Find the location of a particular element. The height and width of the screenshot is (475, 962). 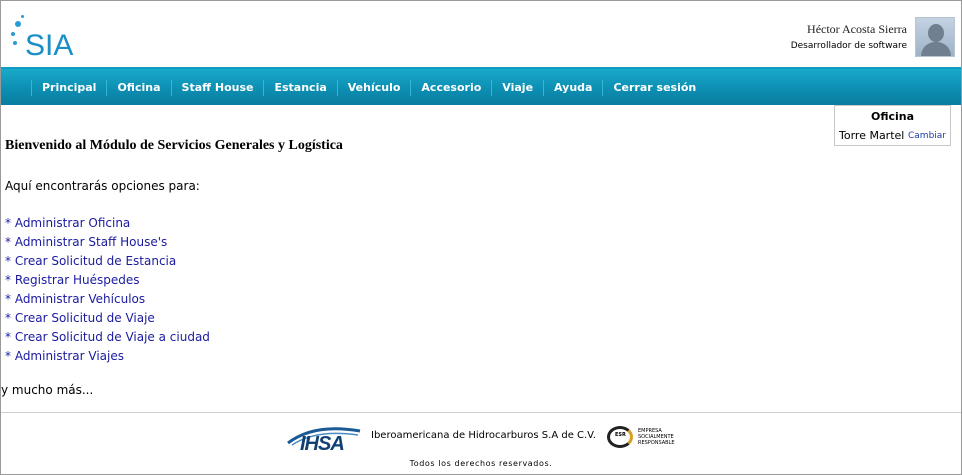

nav-item-oficina: Oficina is located at coordinates (138, 88).